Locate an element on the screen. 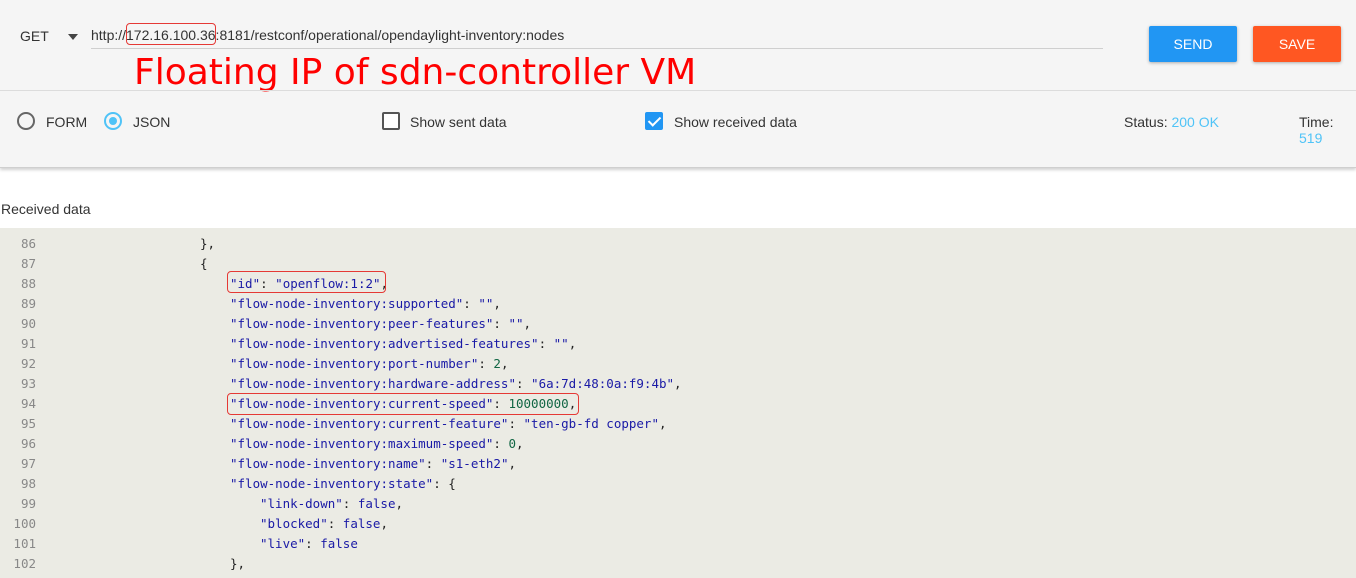  line-number: 86 is located at coordinates (28, 243).